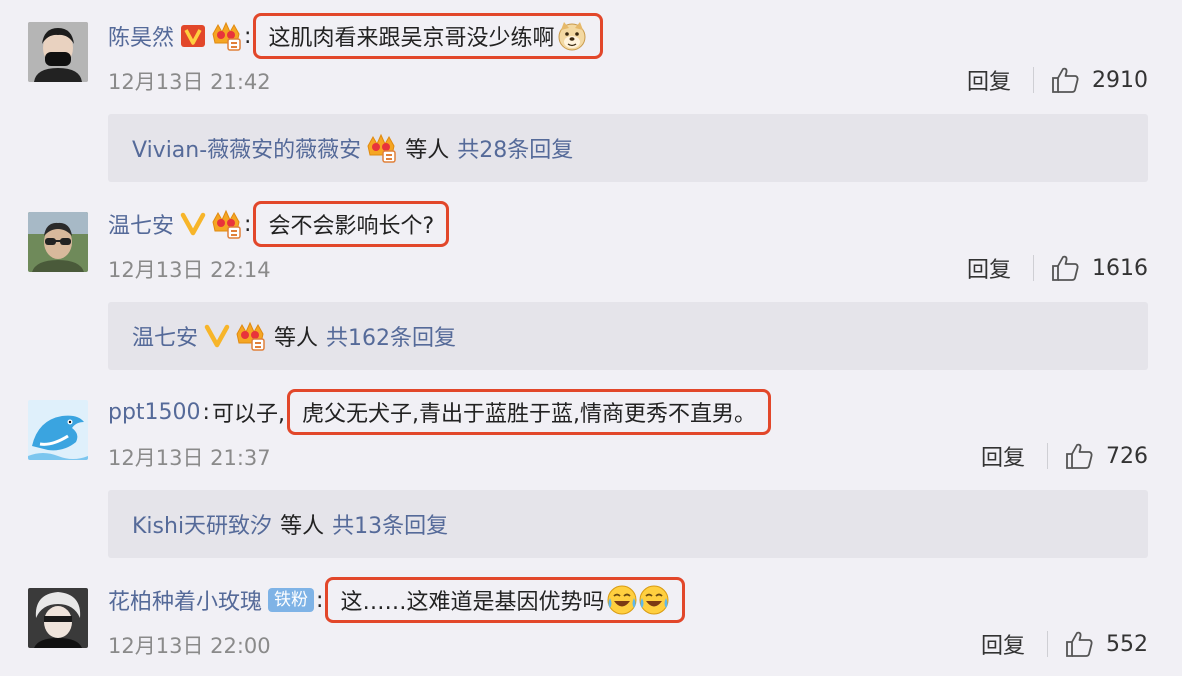 Image resolution: width=1182 pixels, height=676 pixels. Describe the element at coordinates (411, 38) in the screenshot. I see `comment-text: 这肌肉看来跟吴京哥没少练啊` at that location.